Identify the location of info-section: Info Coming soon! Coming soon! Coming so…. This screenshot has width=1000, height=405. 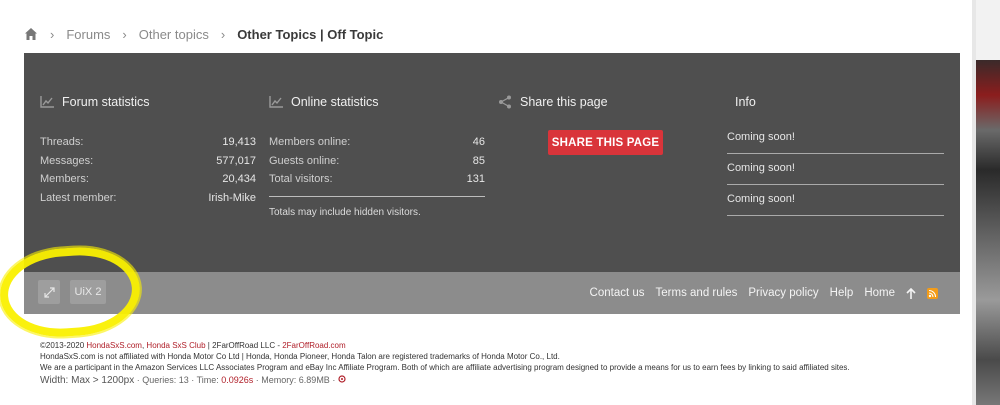
(835, 154).